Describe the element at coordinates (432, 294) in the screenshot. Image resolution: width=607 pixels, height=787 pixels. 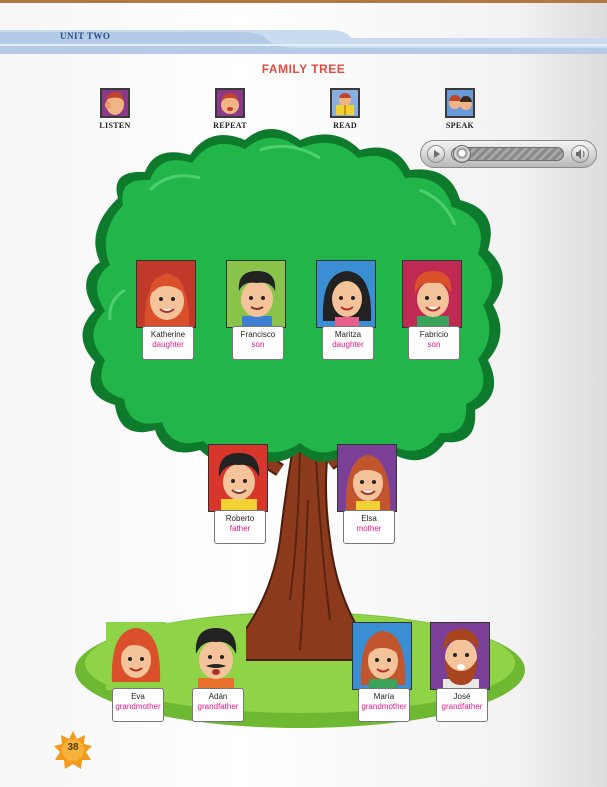
I see `fabricio-portrait` at that location.